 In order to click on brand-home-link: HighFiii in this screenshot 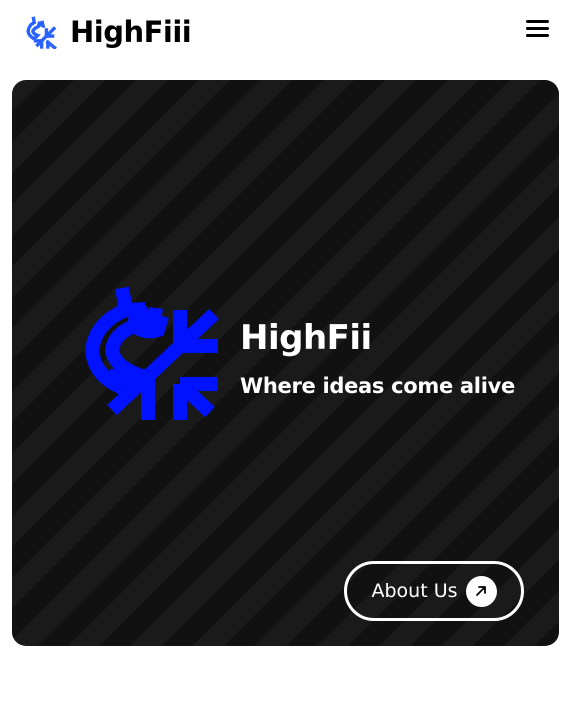, I will do `click(108, 32)`.